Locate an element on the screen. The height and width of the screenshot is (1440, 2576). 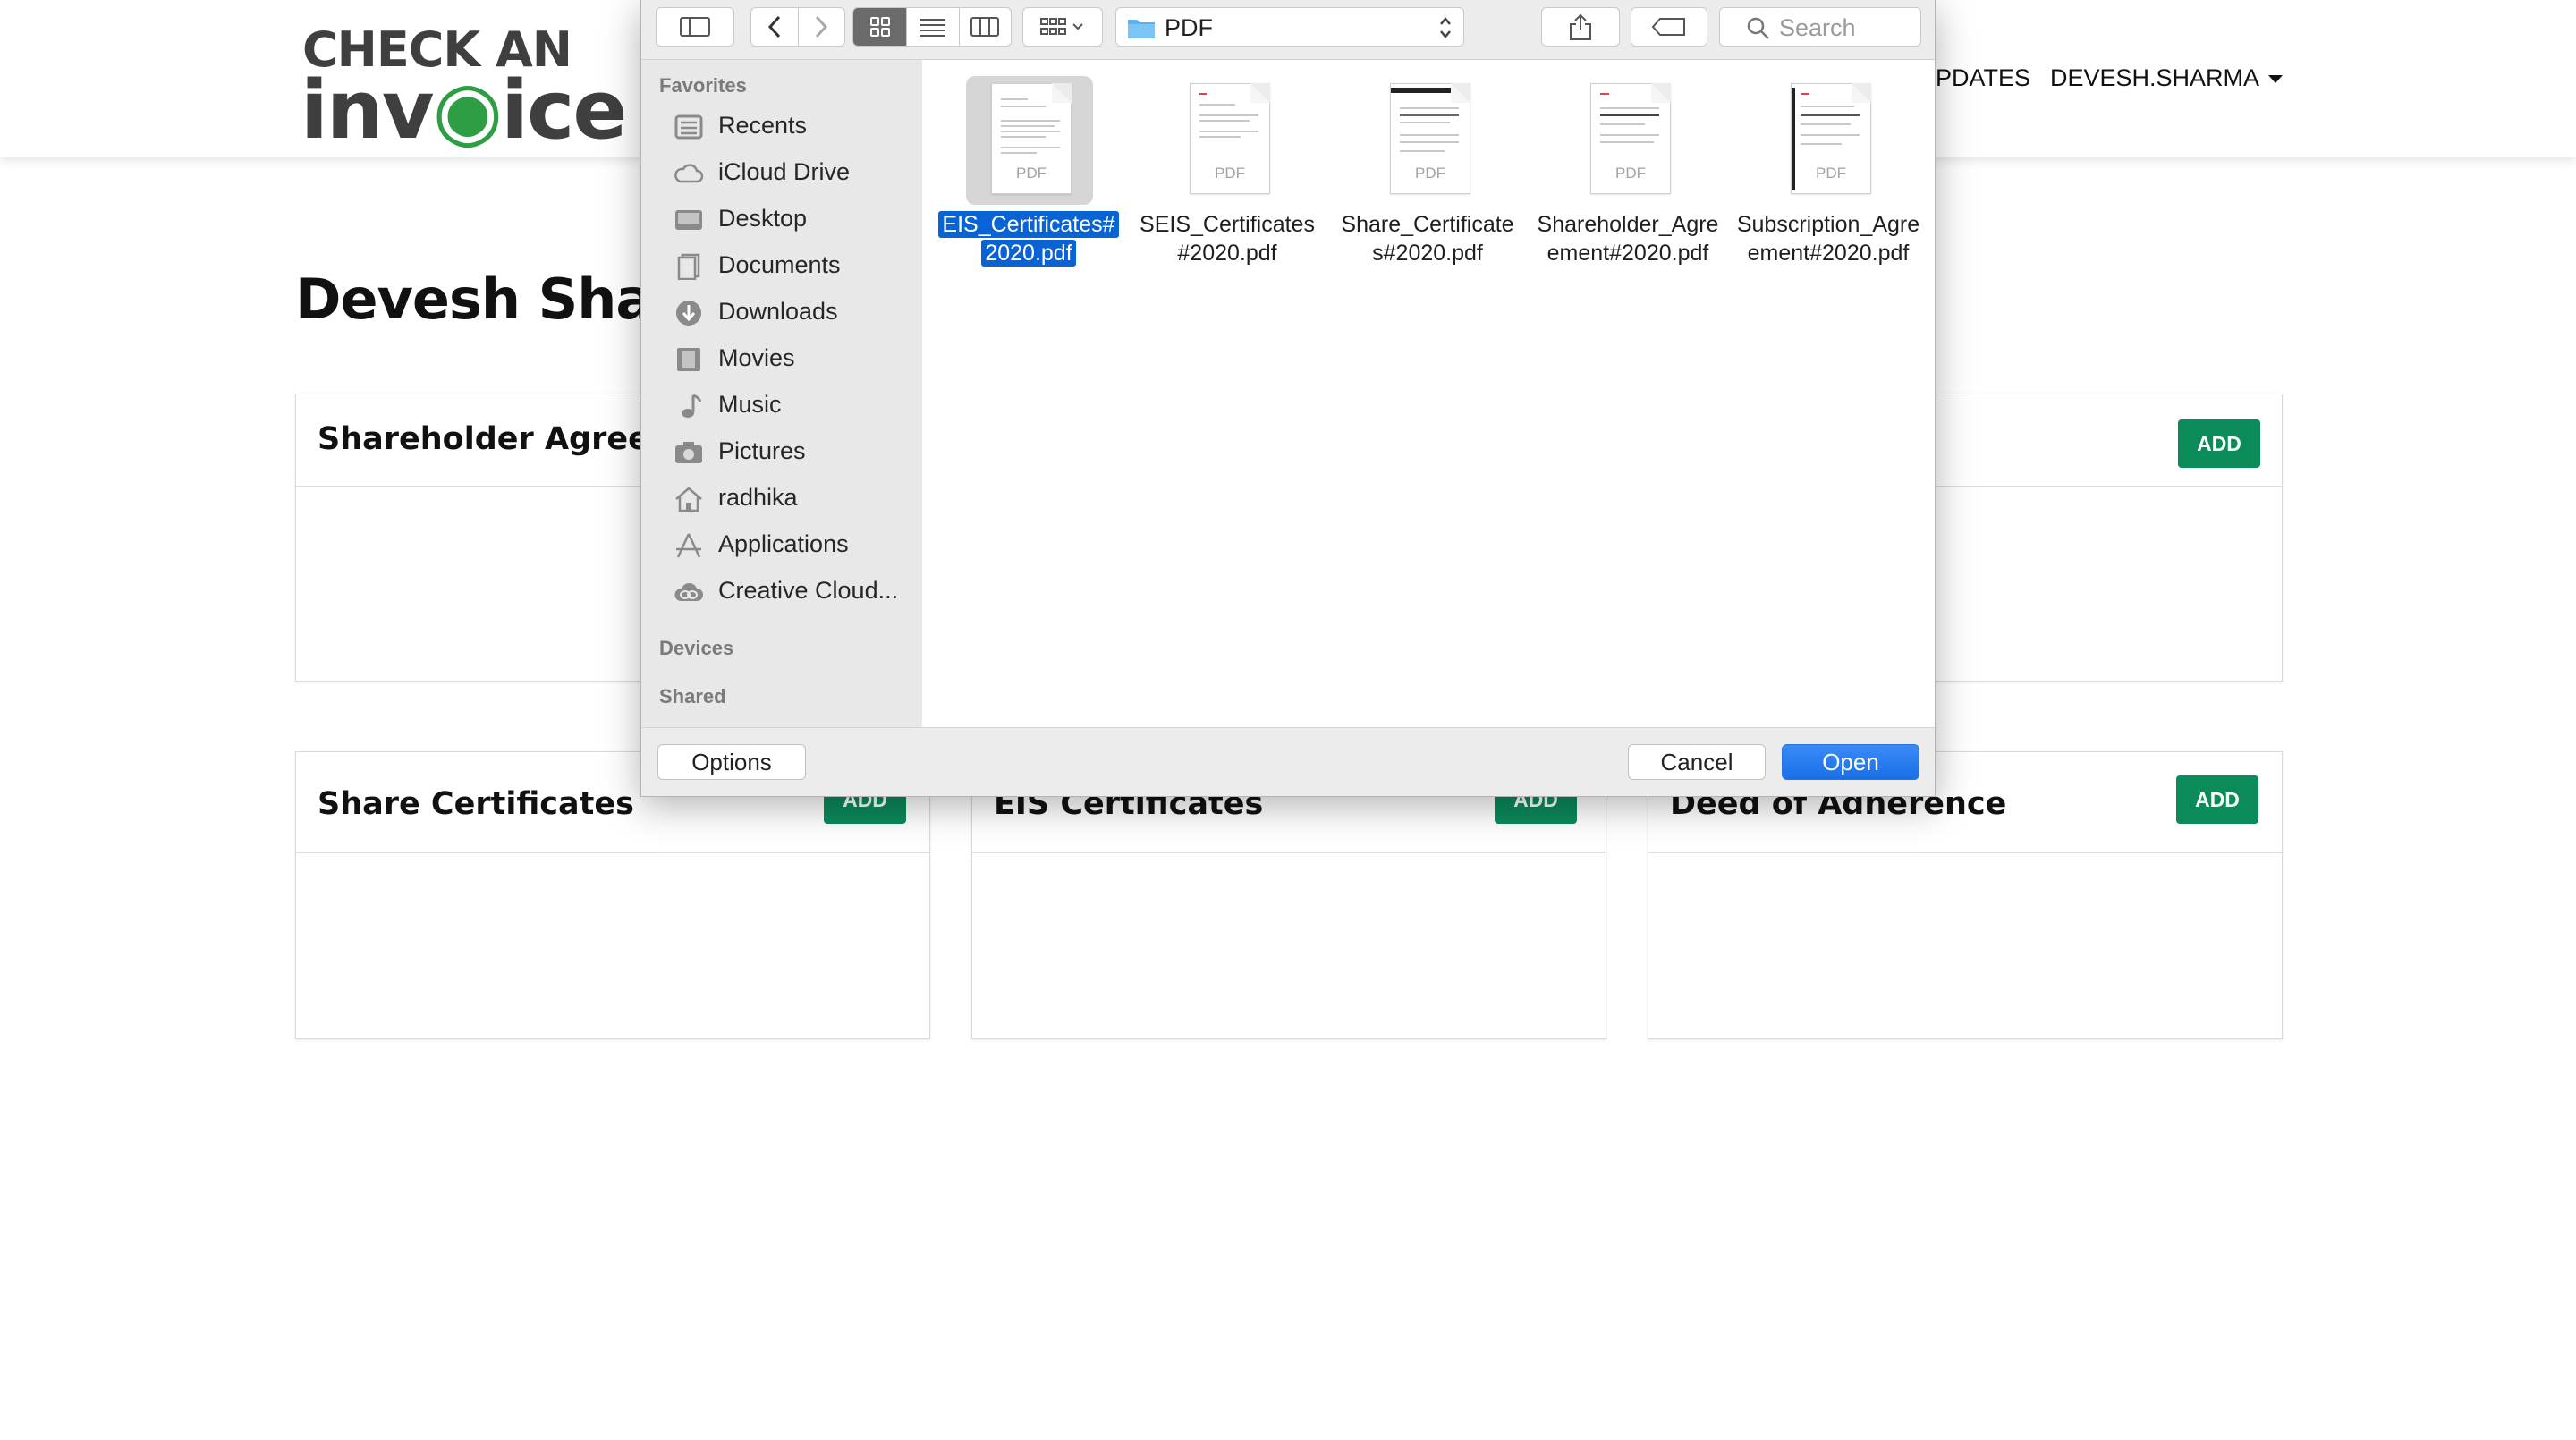
sidebar-item-label: Desktop is located at coordinates (763, 218).